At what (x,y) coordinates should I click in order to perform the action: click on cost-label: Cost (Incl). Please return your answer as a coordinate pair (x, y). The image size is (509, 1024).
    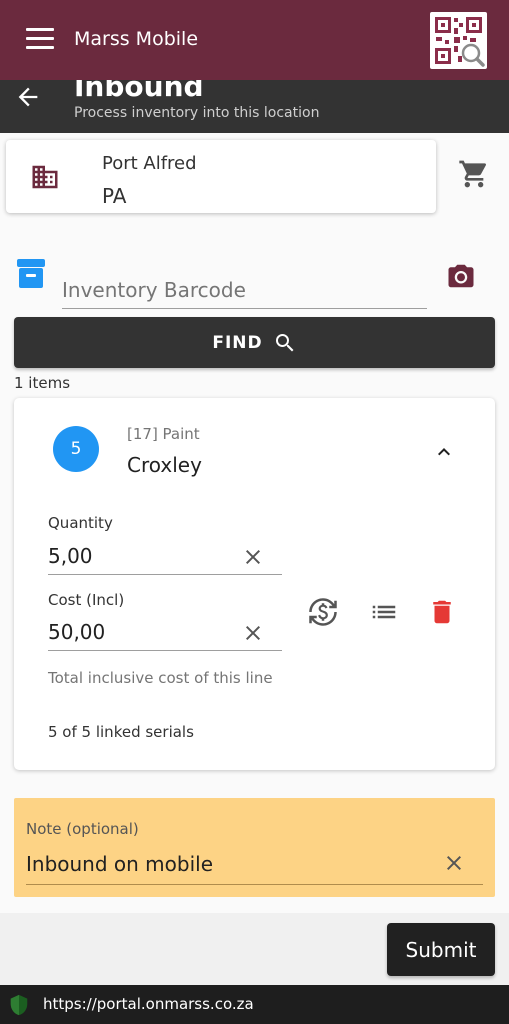
    Looking at the image, I should click on (86, 600).